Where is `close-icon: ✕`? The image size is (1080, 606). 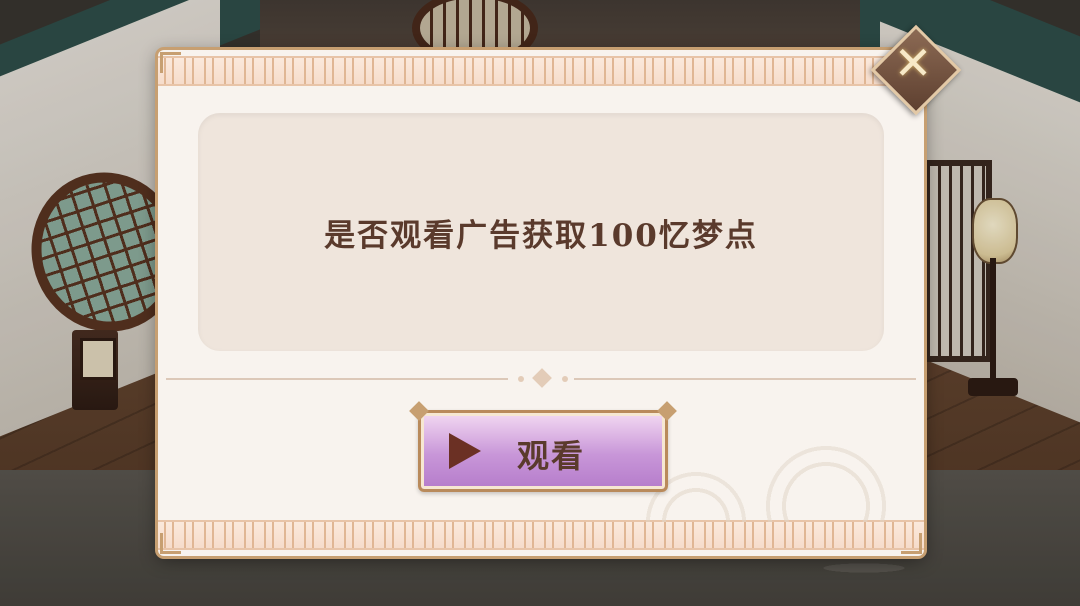
close-icon: ✕ is located at coordinates (913, 63).